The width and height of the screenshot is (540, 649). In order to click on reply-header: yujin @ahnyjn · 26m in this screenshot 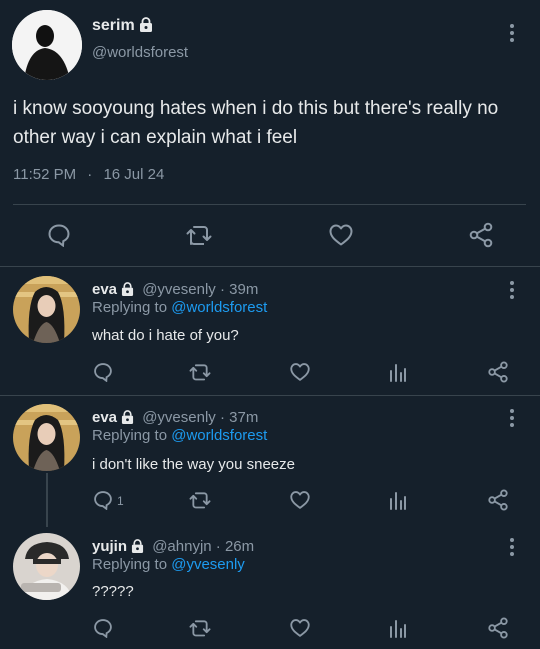, I will do `click(173, 547)`.